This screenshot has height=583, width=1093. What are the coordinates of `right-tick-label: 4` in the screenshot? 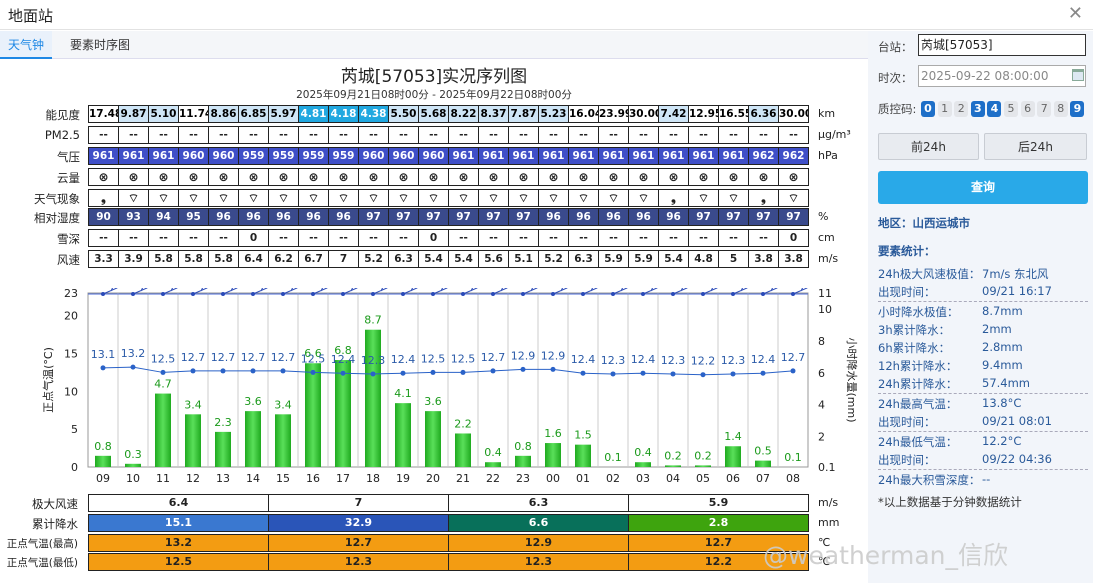 It's located at (821, 405).